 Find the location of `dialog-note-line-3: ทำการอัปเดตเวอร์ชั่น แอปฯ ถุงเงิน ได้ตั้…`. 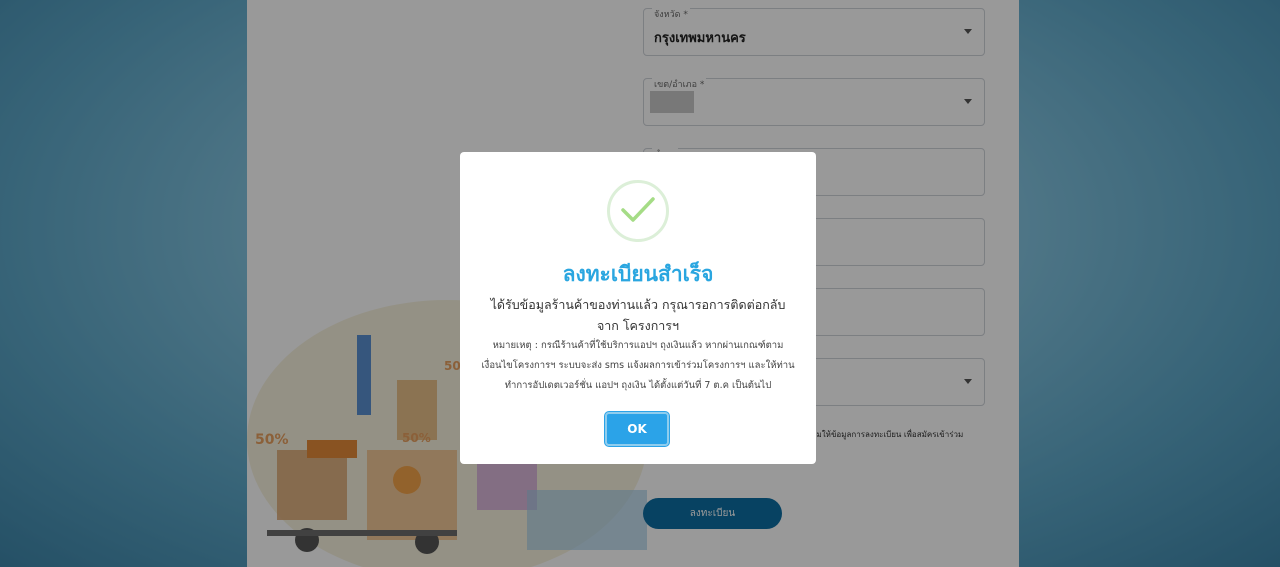

dialog-note-line-3: ทำการอัปเดตเวอร์ชั่น แอปฯ ถุงเงิน ได้ตั้… is located at coordinates (638, 385).